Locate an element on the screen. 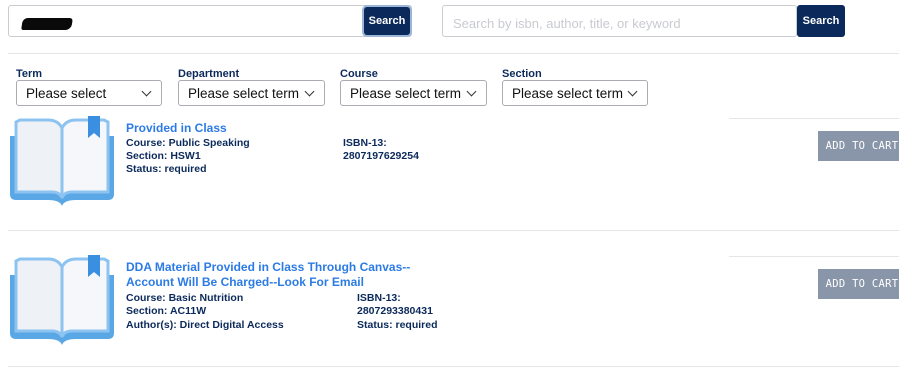 The image size is (899, 368). primary-search-field: Search is located at coordinates (210, 22).